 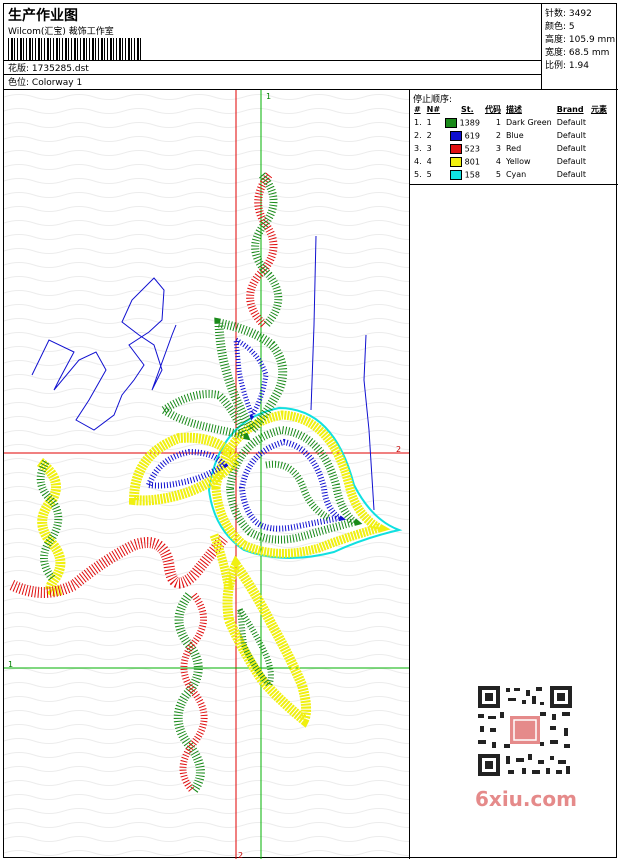 I want to click on stat-value: 3492, so click(x=580, y=14).